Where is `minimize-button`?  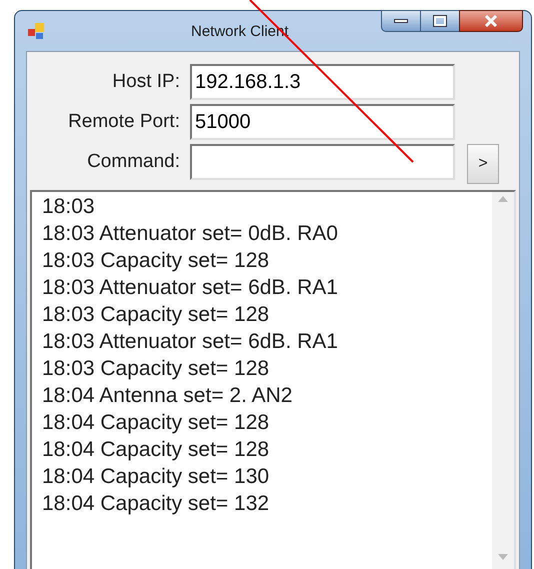 minimize-button is located at coordinates (401, 21).